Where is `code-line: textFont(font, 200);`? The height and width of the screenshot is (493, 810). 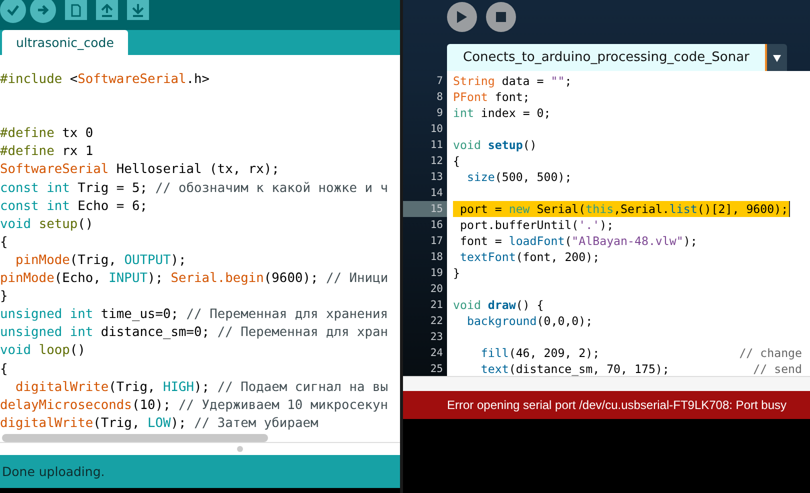
code-line: textFont(font, 200); is located at coordinates (529, 257).